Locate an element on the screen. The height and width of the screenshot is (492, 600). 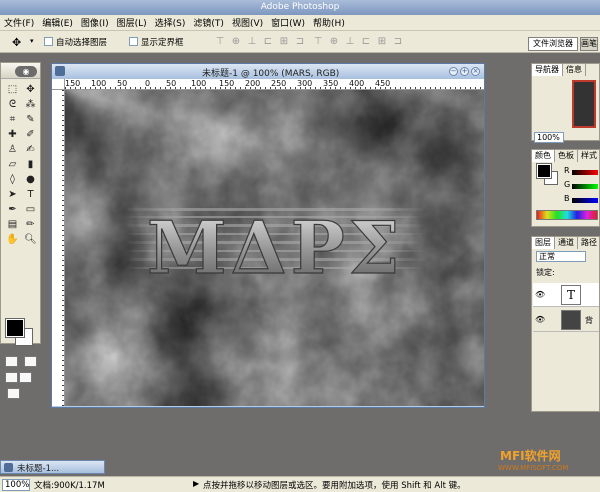
screen-mode-menu-icon is located at coordinates (25, 377).